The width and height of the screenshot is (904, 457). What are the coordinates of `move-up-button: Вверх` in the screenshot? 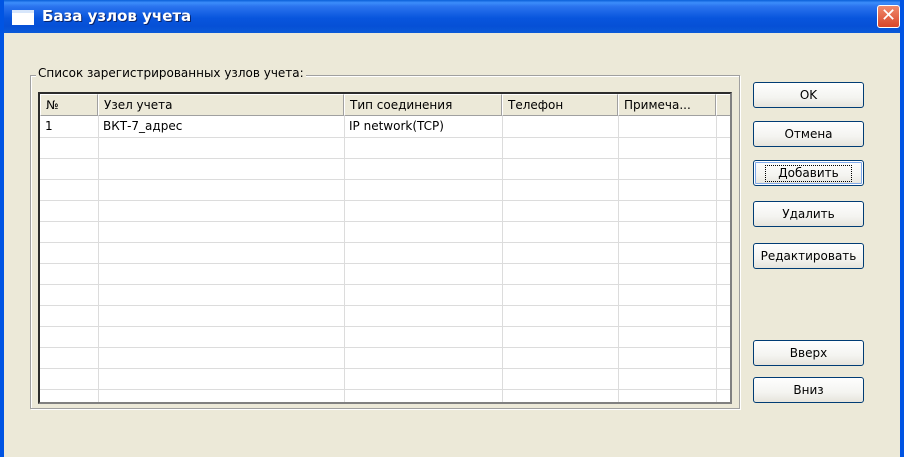 It's located at (808, 353).